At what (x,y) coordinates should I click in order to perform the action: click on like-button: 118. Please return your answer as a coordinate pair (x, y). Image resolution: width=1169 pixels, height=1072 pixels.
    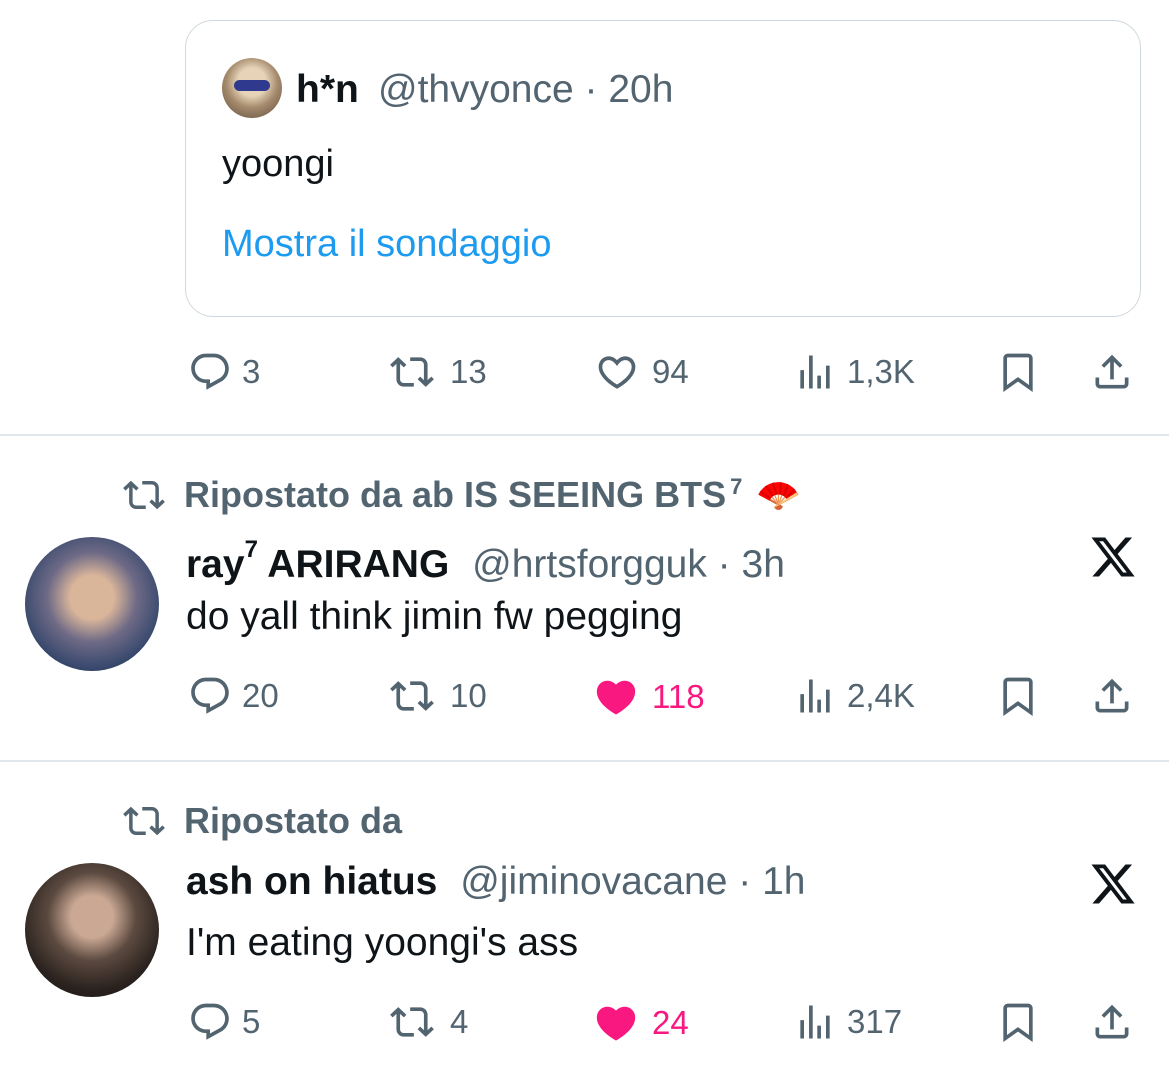
    Looking at the image, I should click on (647, 697).